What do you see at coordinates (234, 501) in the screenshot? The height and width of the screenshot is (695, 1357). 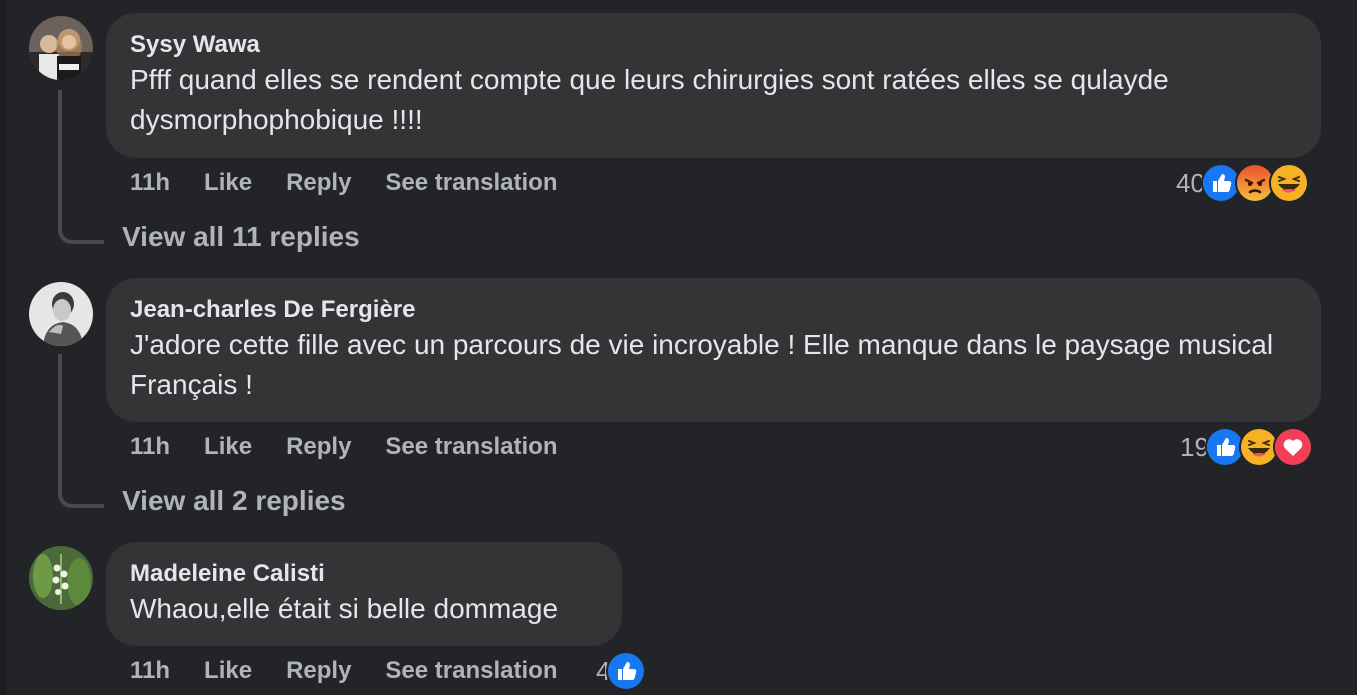 I see `view-replies-link: View all 2 replies` at bounding box center [234, 501].